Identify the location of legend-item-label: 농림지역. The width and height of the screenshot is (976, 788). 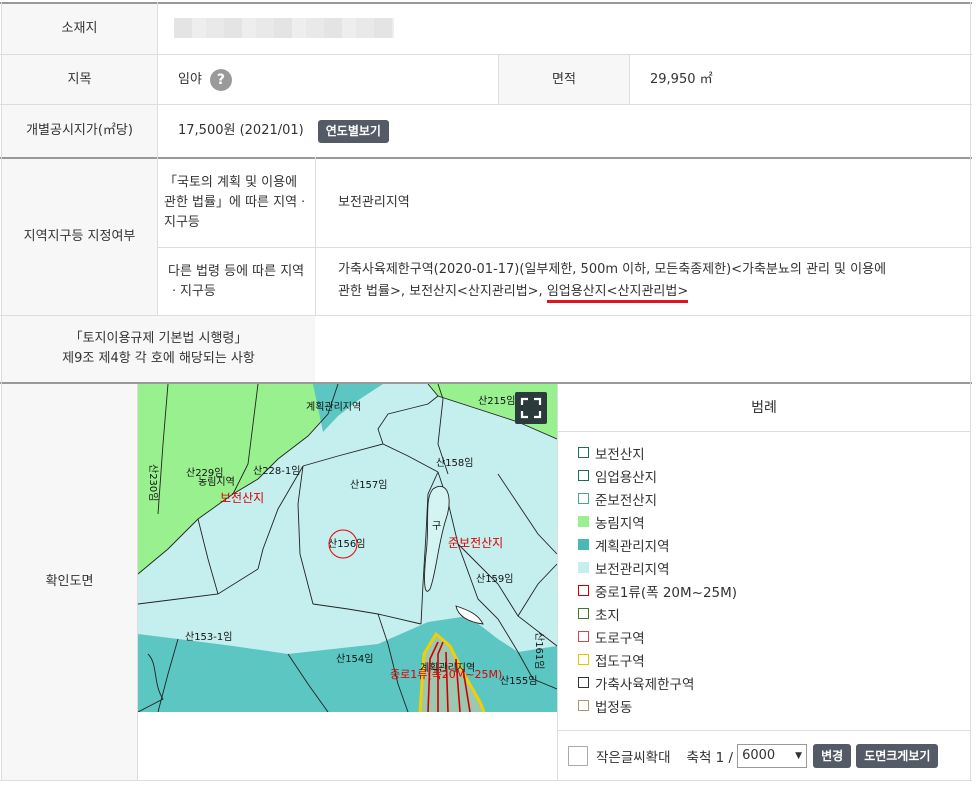
(620, 523).